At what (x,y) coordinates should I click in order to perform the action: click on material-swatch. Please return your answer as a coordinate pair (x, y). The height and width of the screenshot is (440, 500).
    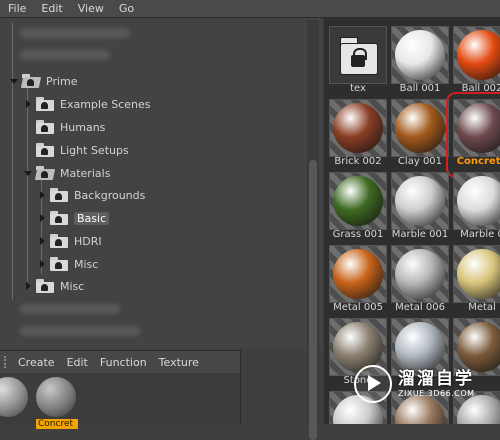
    Looking at the image, I should click on (14, 397).